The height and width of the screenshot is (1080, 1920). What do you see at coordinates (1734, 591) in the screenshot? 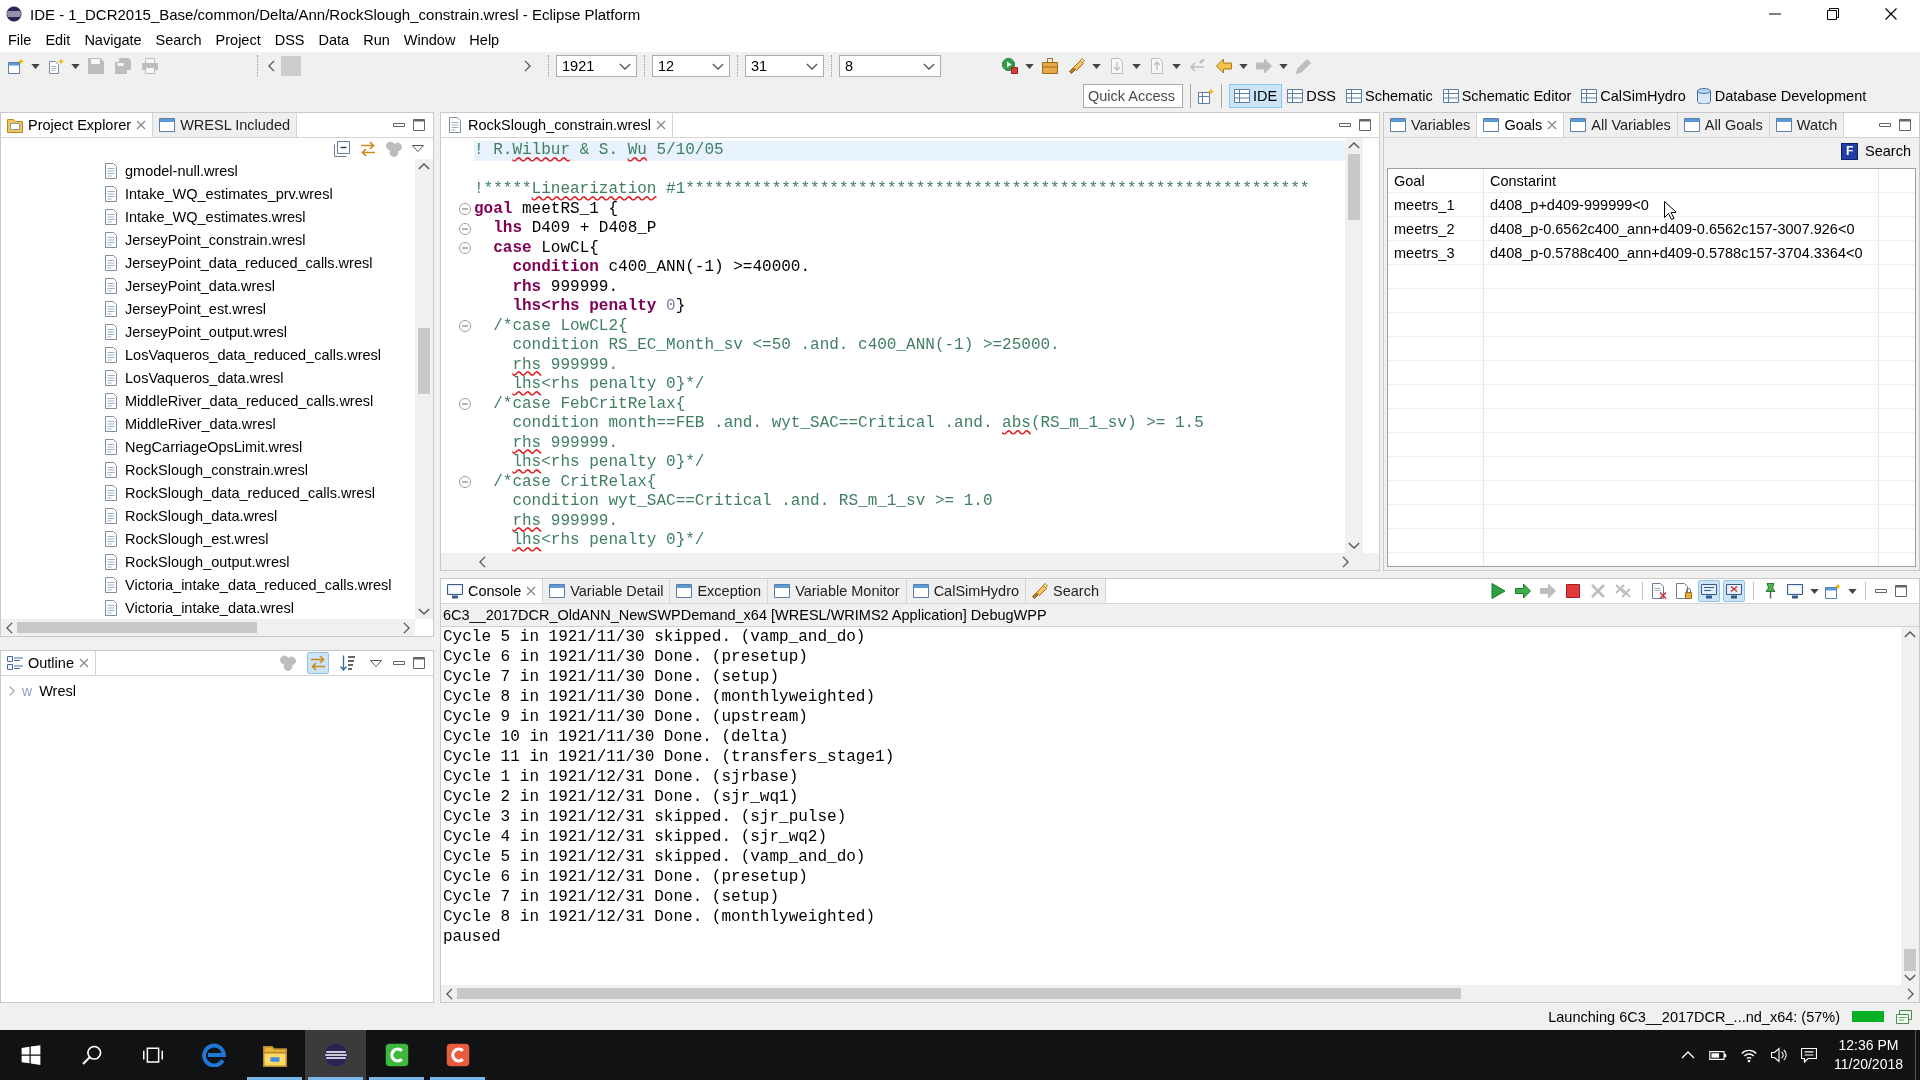
I see `monitor-x-button` at bounding box center [1734, 591].